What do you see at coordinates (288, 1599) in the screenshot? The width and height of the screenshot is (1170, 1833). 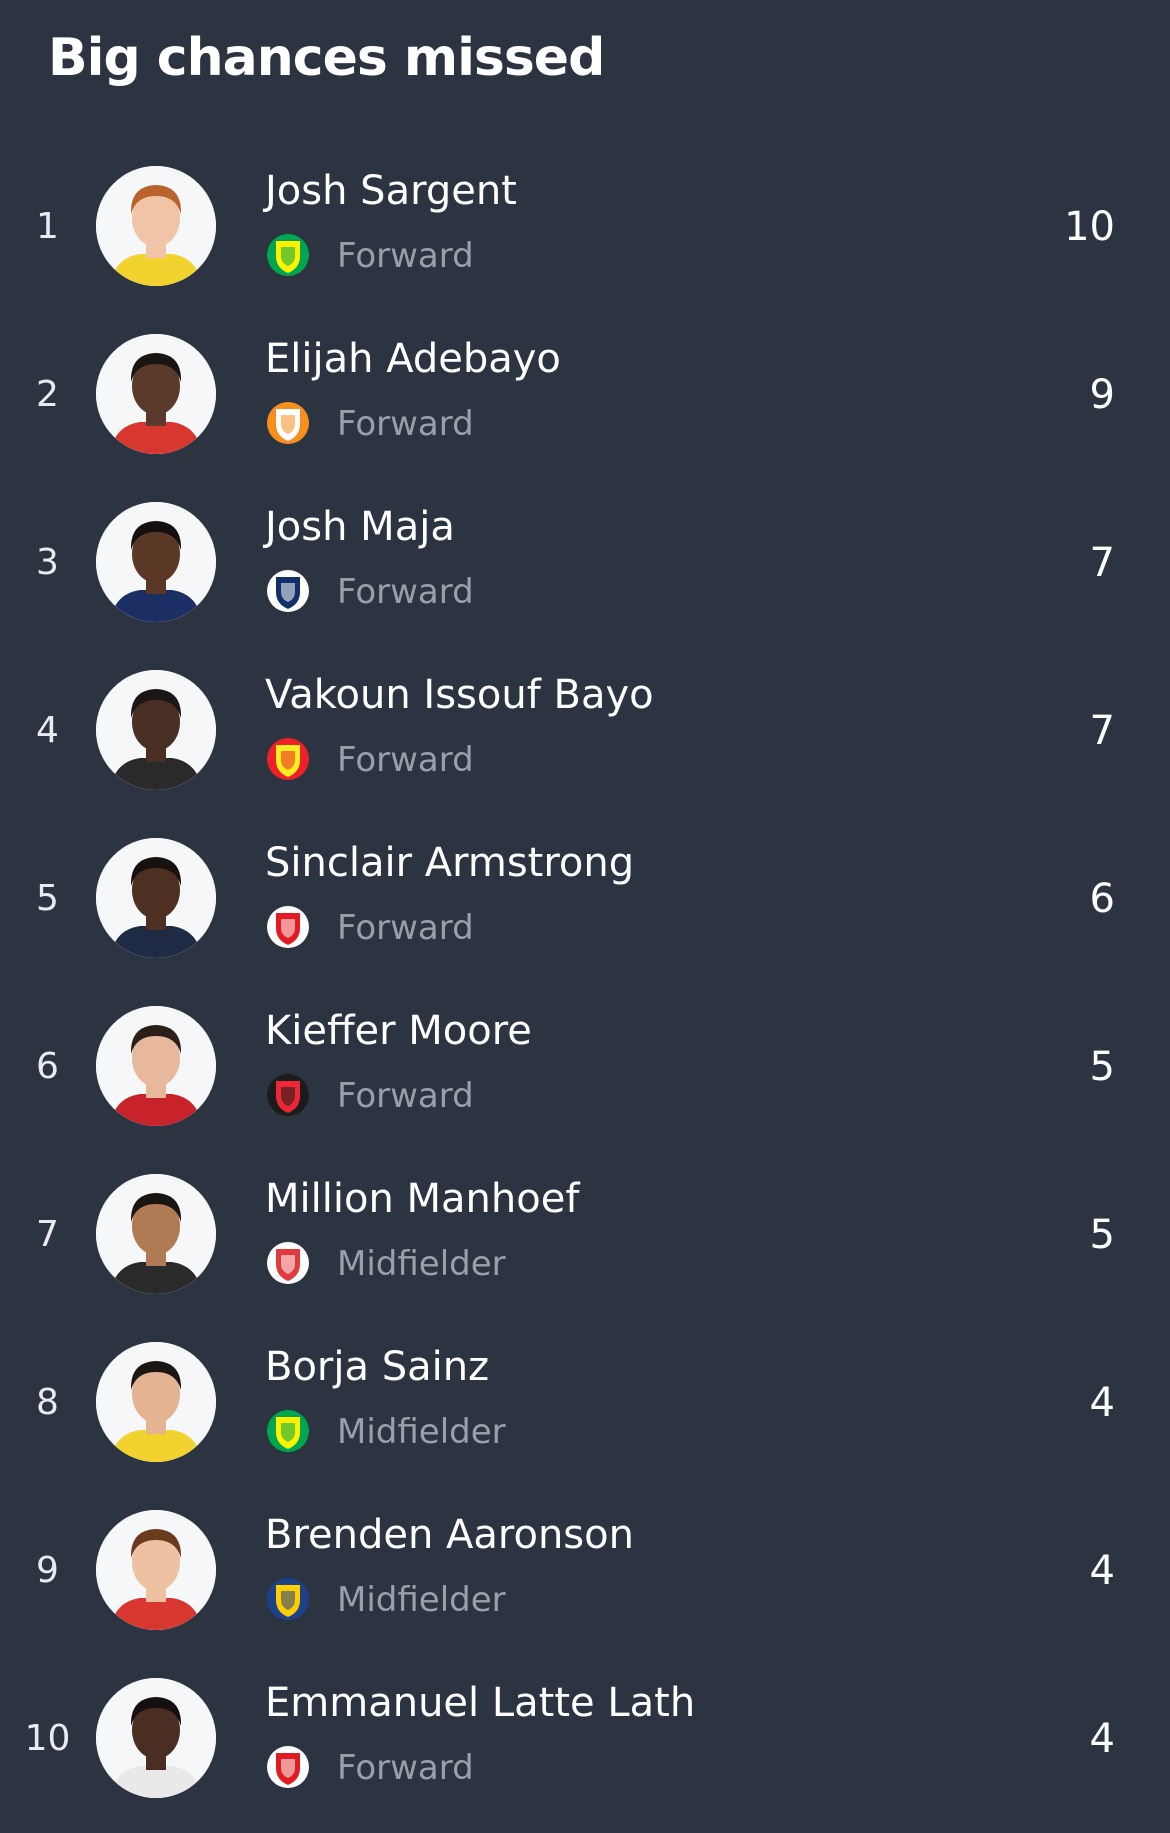 I see `leeds-crest-icon` at bounding box center [288, 1599].